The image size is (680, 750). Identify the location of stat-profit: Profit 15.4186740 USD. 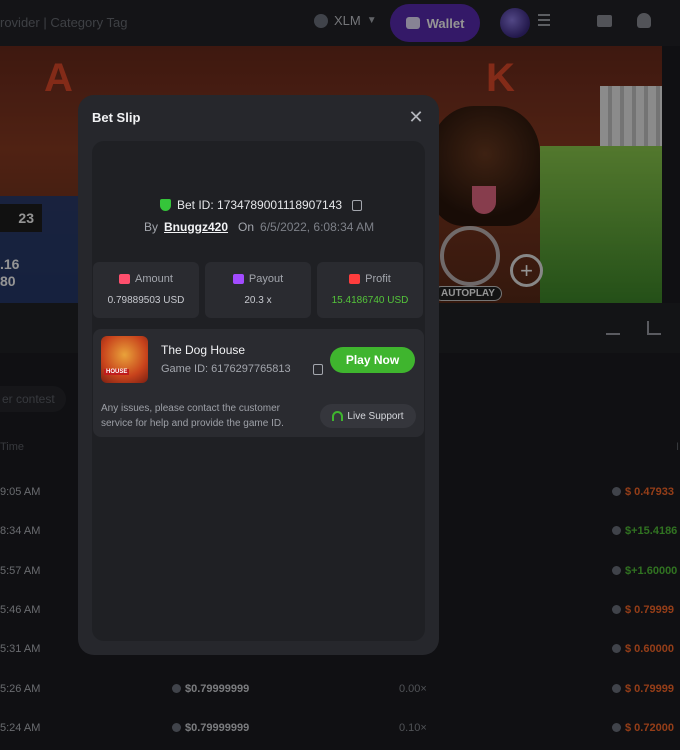
(370, 290).